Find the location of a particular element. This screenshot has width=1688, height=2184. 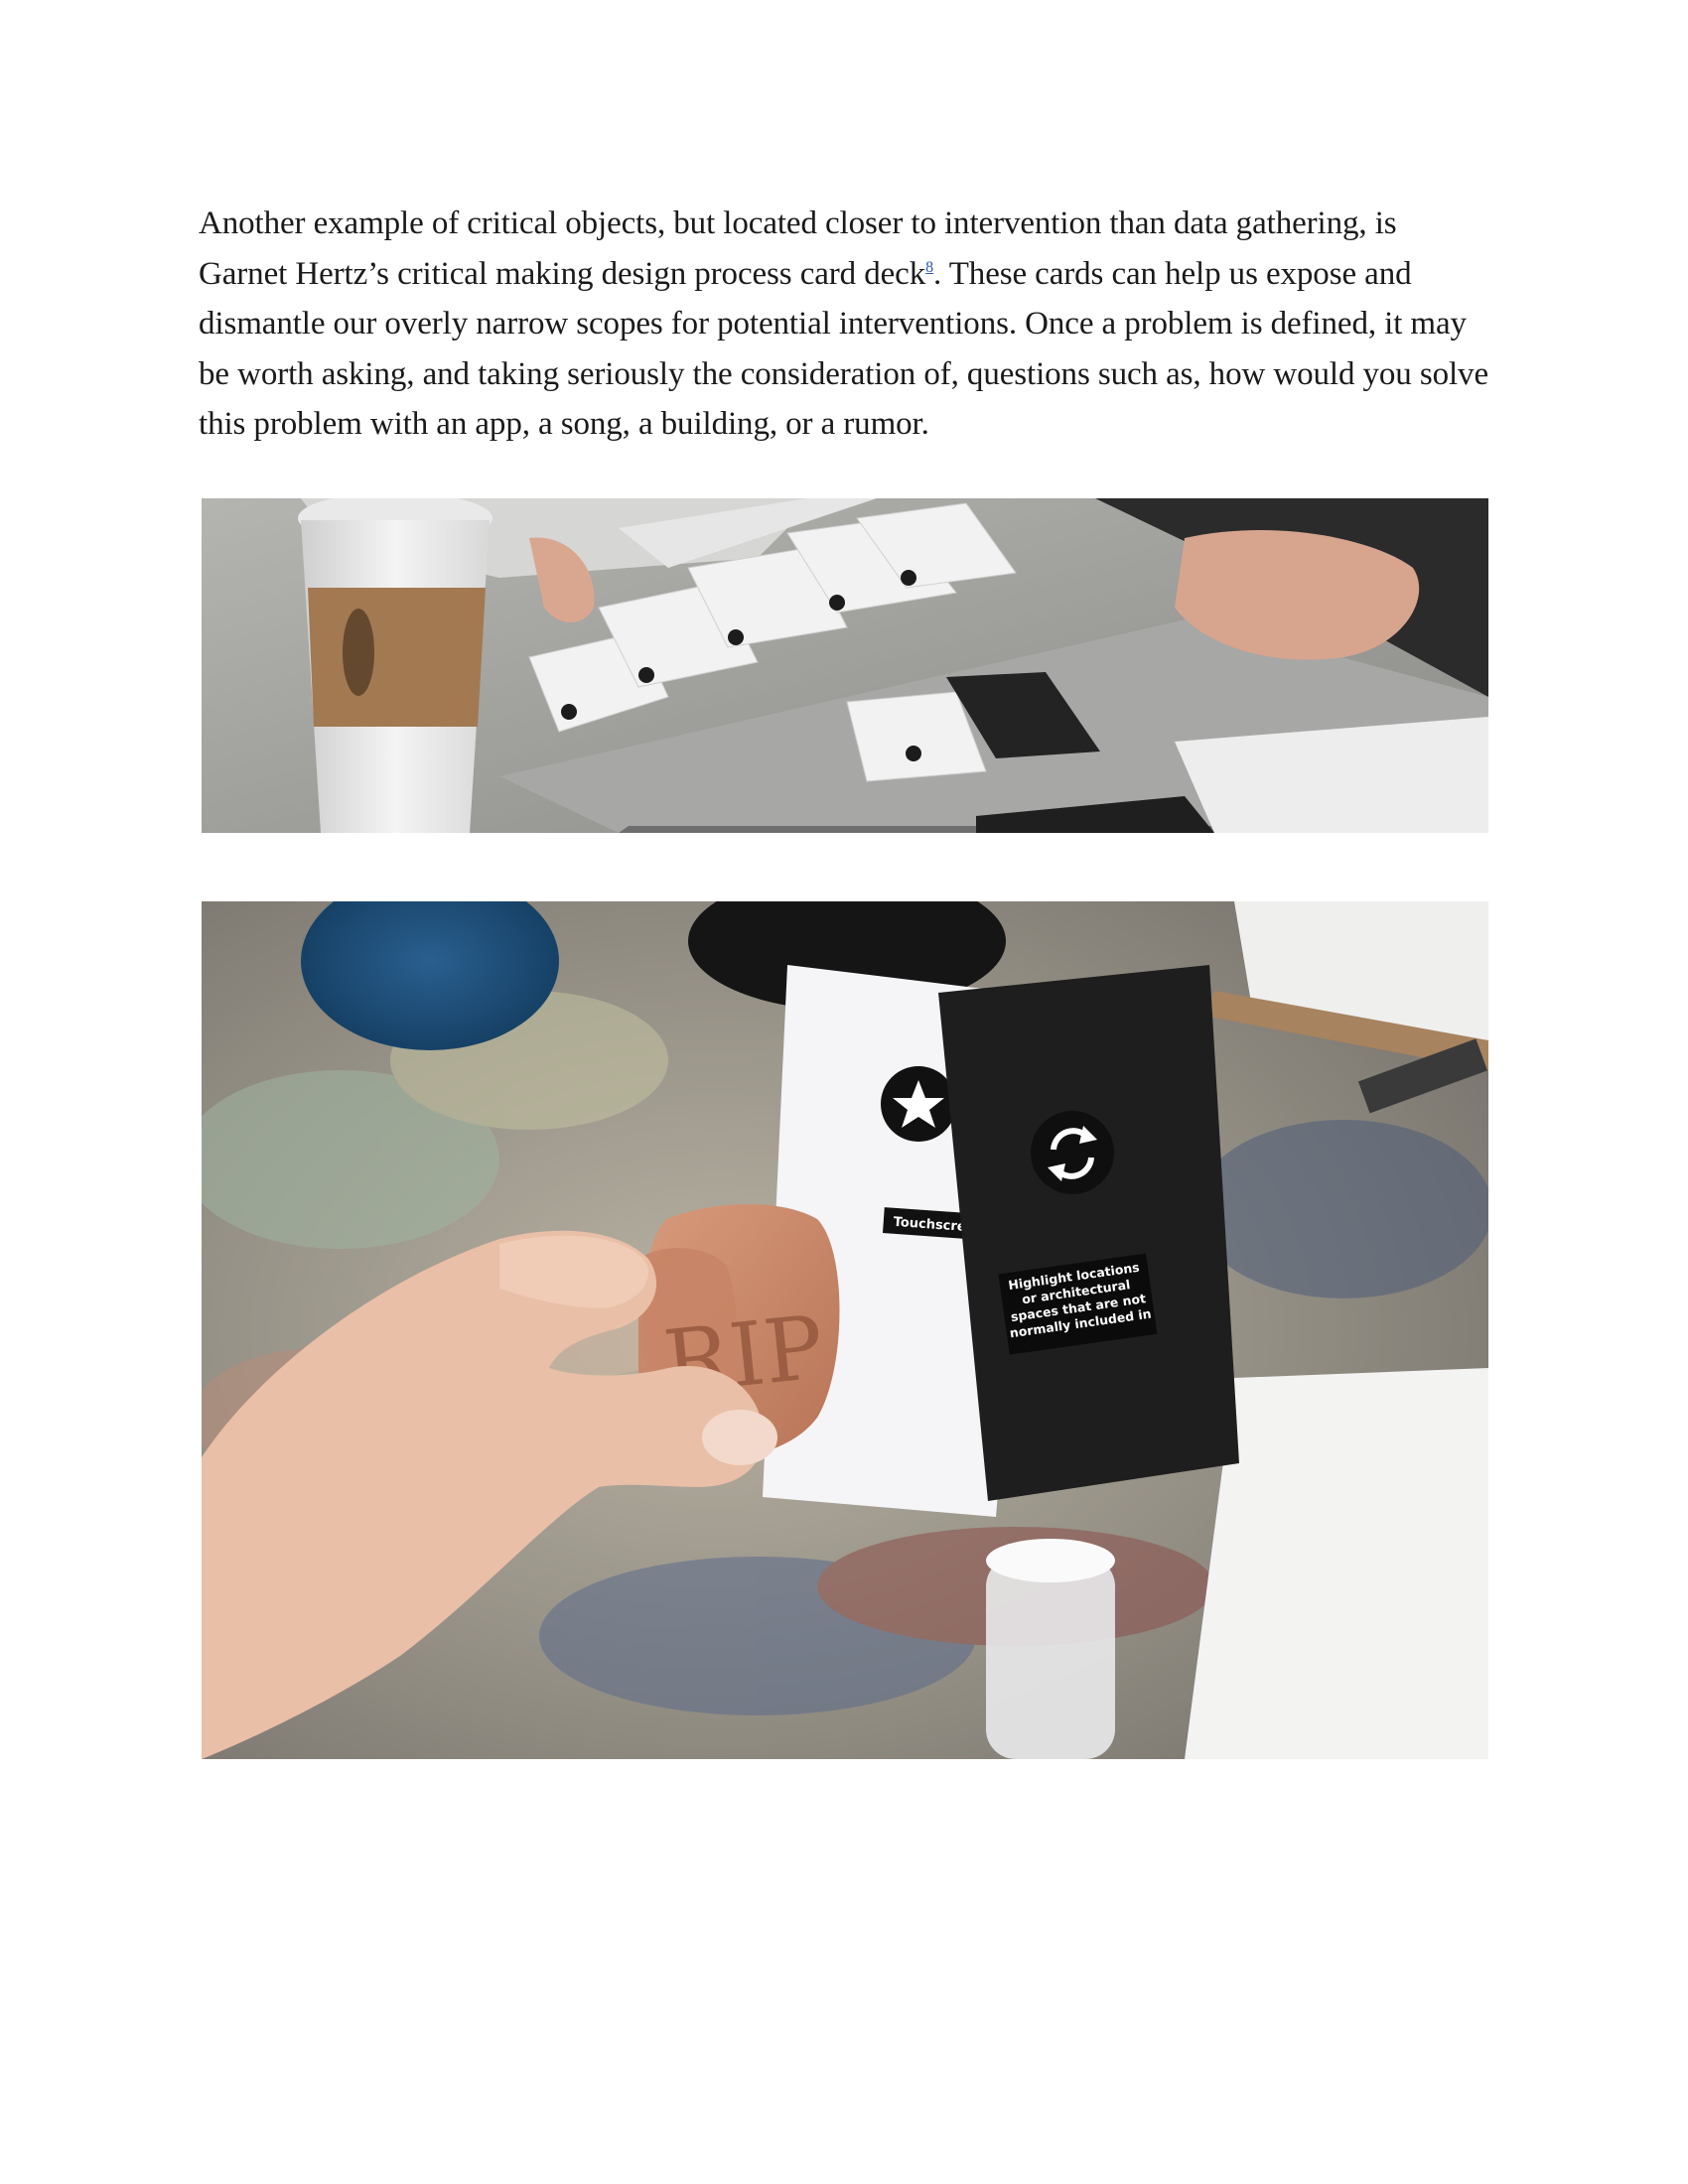

photo-card-deck-table is located at coordinates (845, 665).